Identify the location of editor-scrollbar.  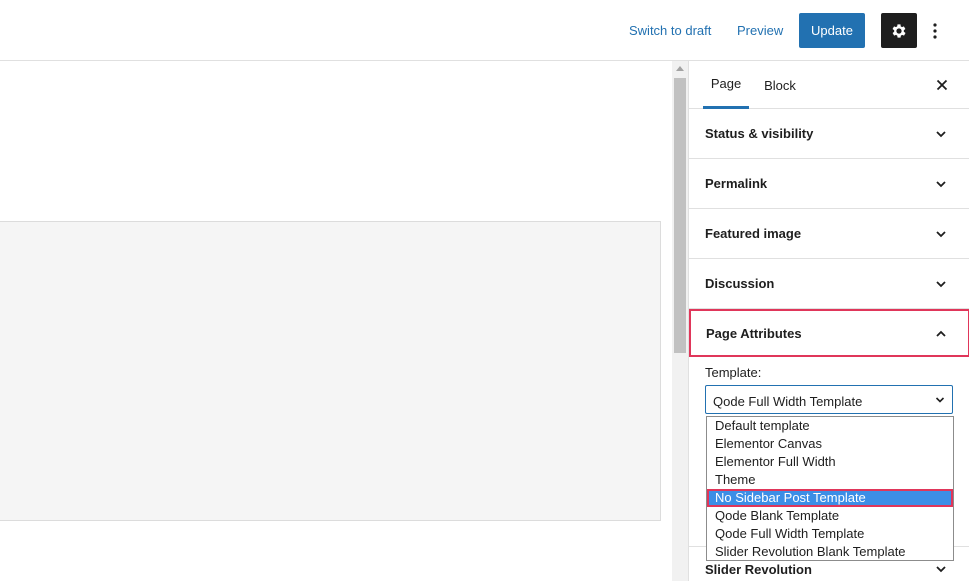
(680, 321).